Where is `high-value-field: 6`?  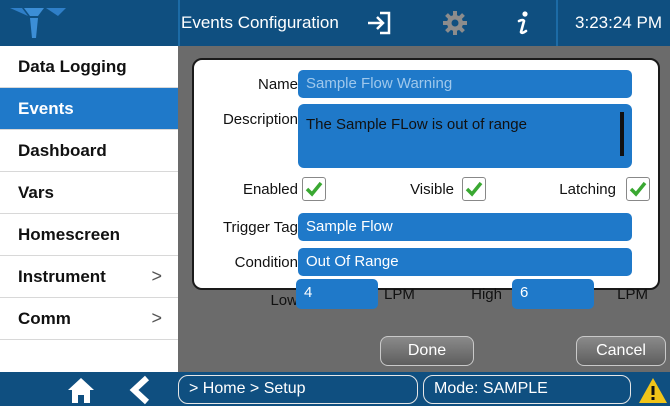
high-value-field: 6 is located at coordinates (553, 294).